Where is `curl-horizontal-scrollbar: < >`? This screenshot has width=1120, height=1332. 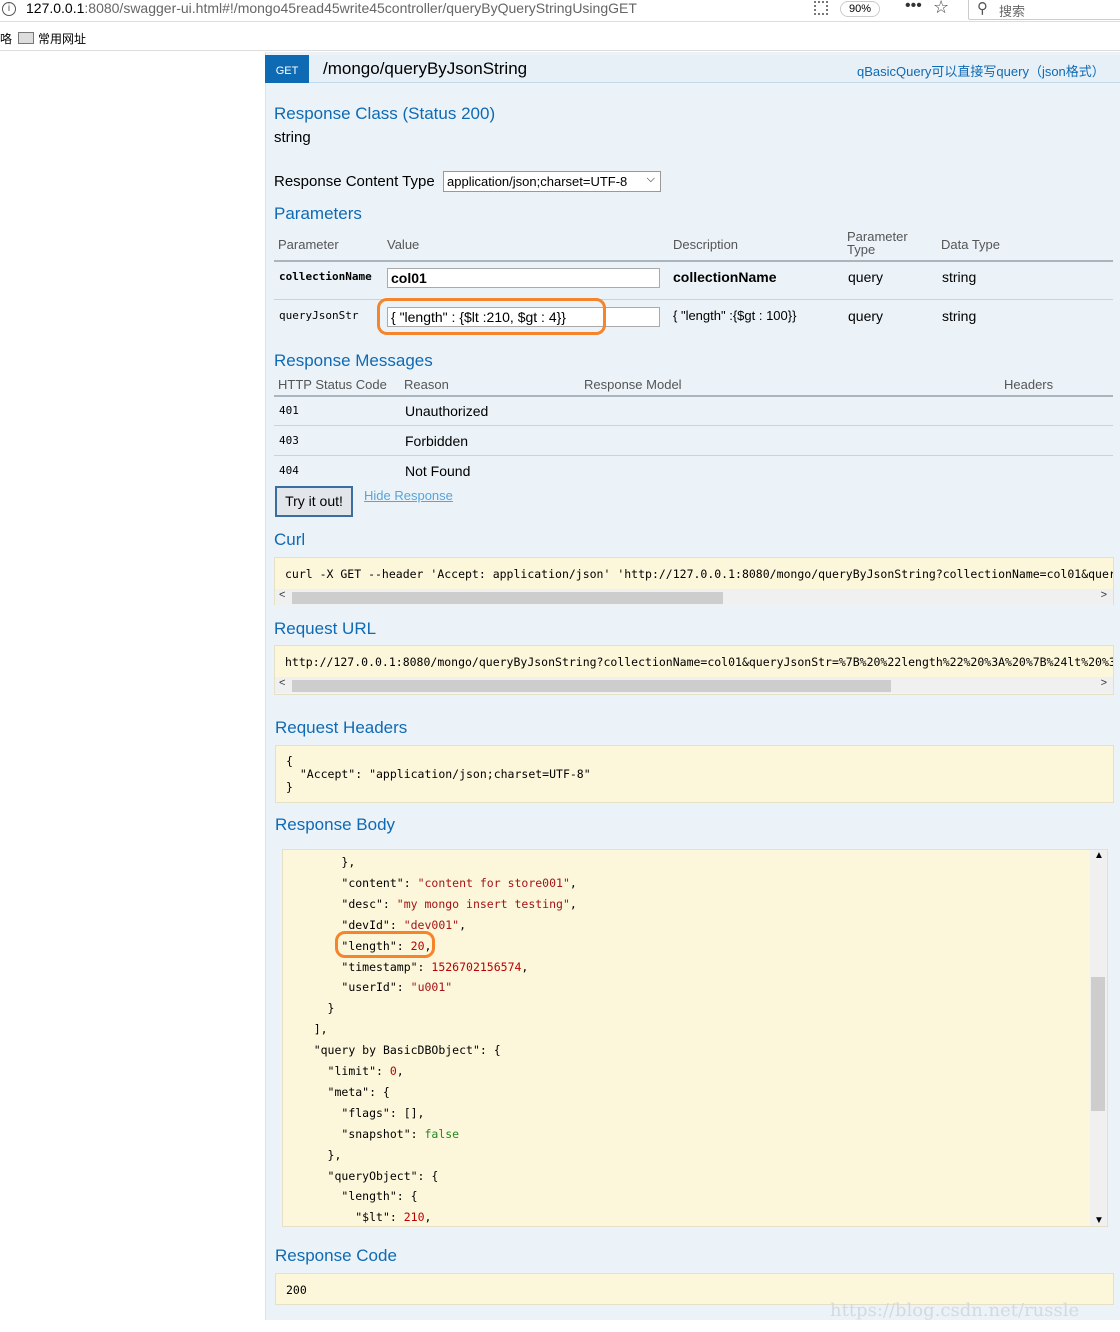 curl-horizontal-scrollbar: < > is located at coordinates (694, 597).